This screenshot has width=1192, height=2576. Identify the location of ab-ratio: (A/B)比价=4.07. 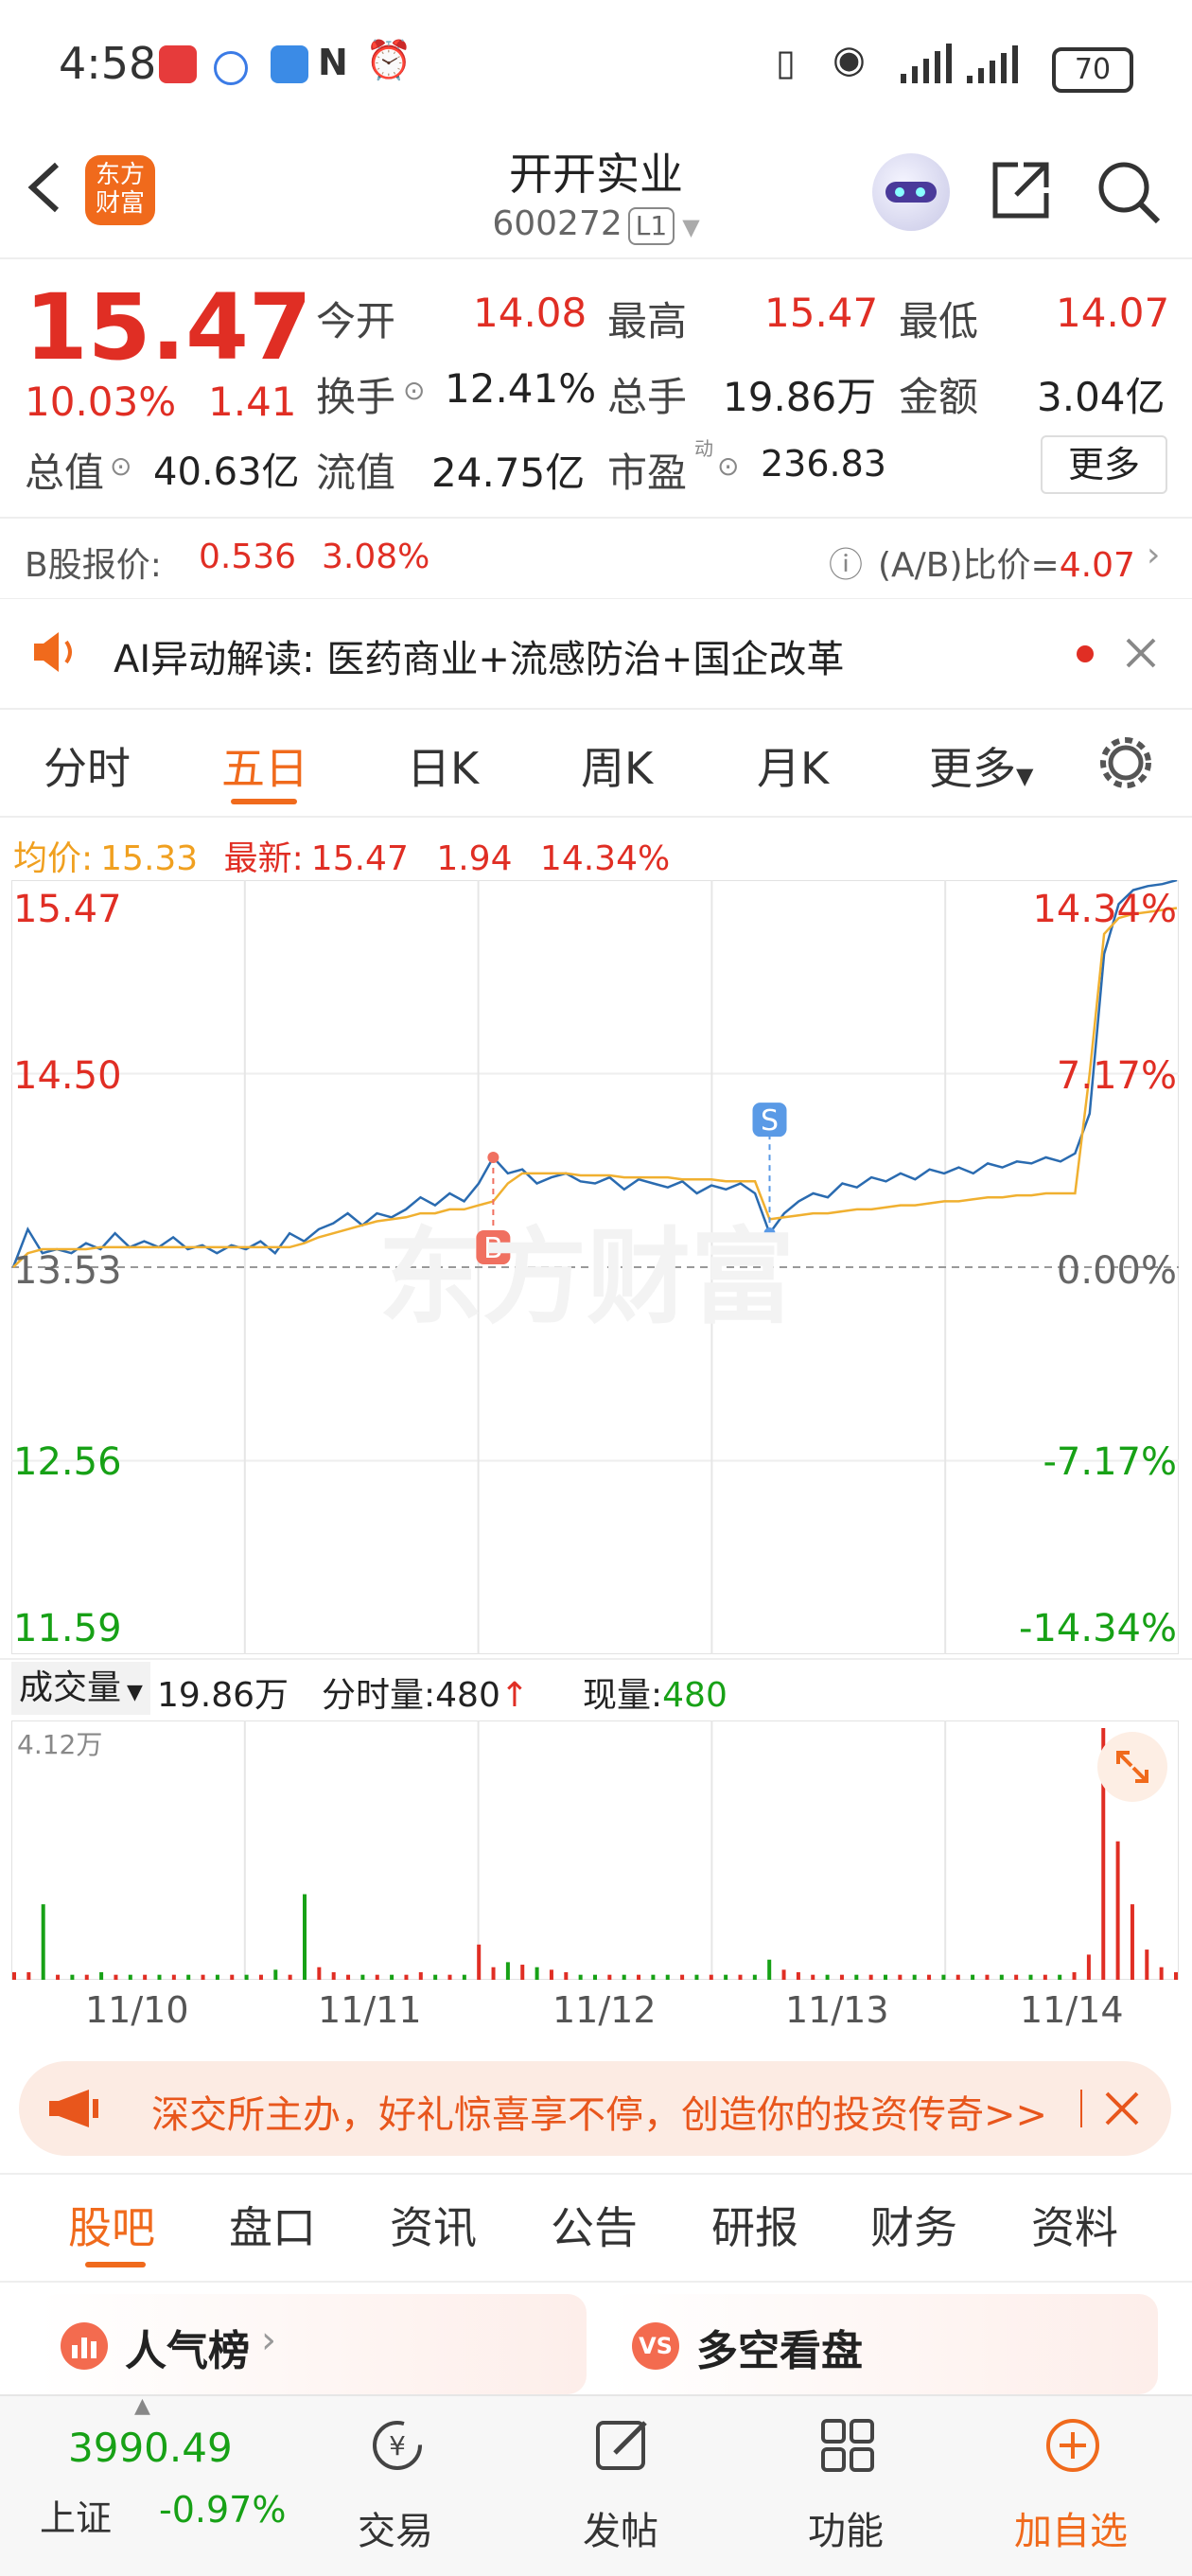
(1006, 562).